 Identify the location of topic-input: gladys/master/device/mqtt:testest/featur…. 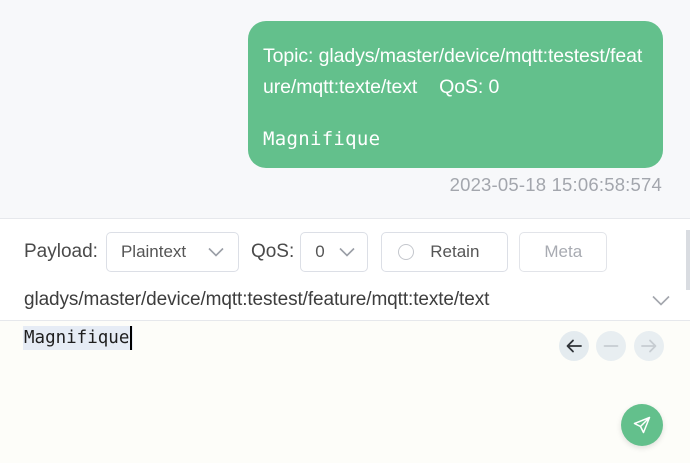
(349, 300).